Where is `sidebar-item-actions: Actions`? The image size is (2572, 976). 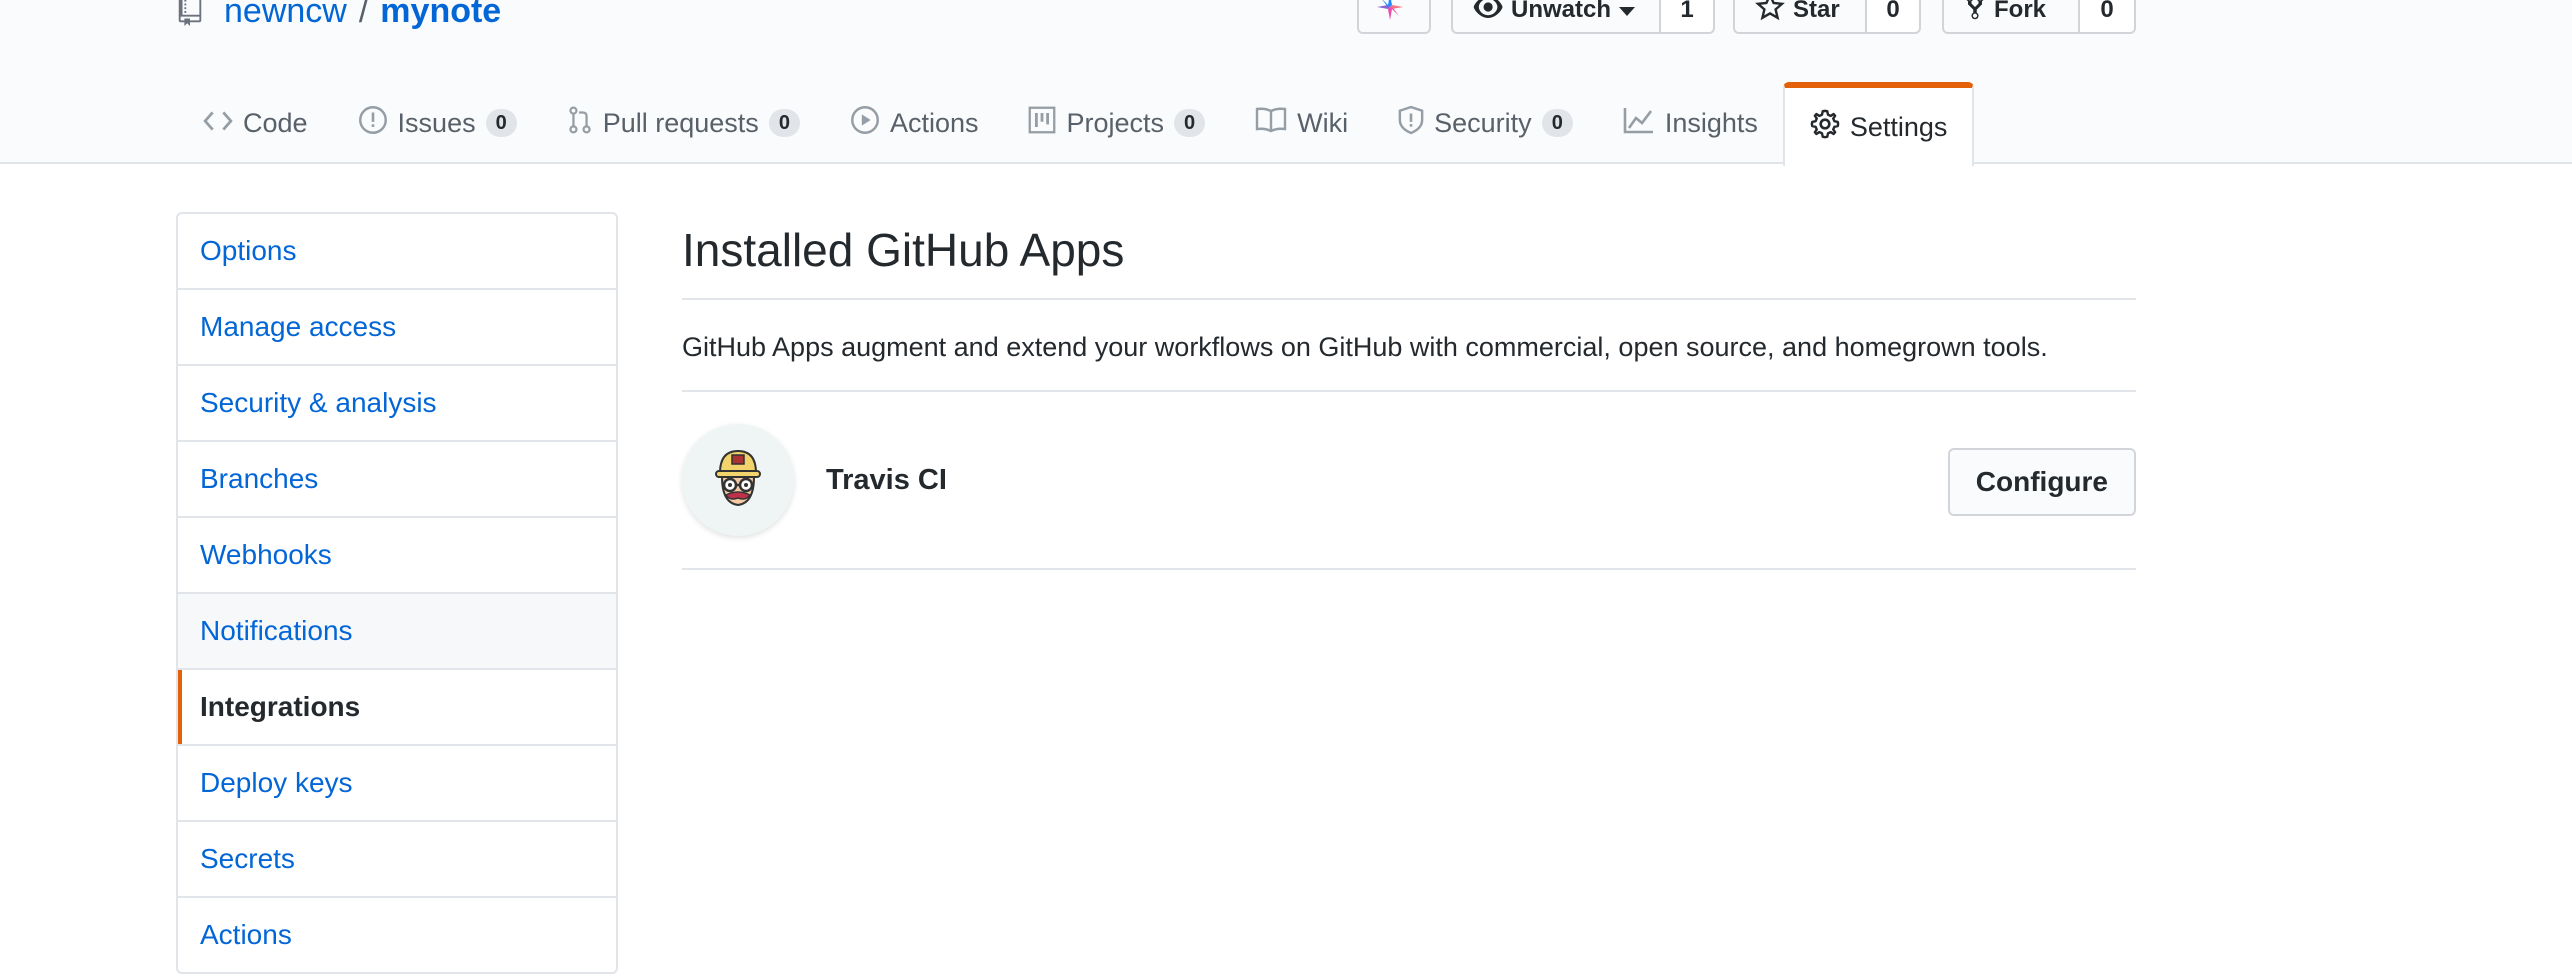 sidebar-item-actions: Actions is located at coordinates (397, 935).